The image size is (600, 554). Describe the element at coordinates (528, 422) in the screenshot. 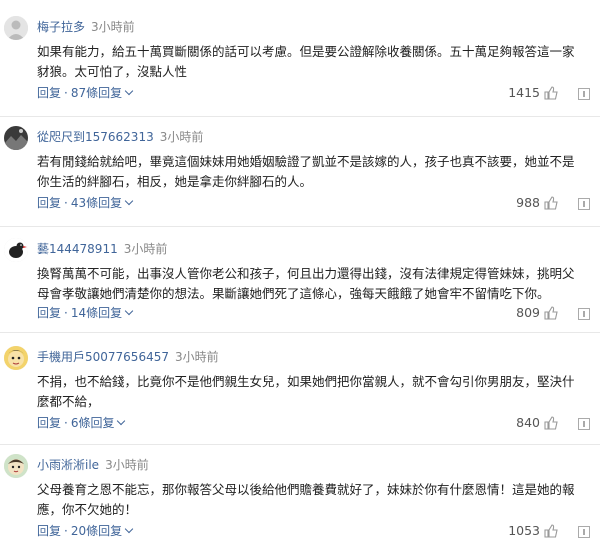

I see `like-count: 840` at that location.